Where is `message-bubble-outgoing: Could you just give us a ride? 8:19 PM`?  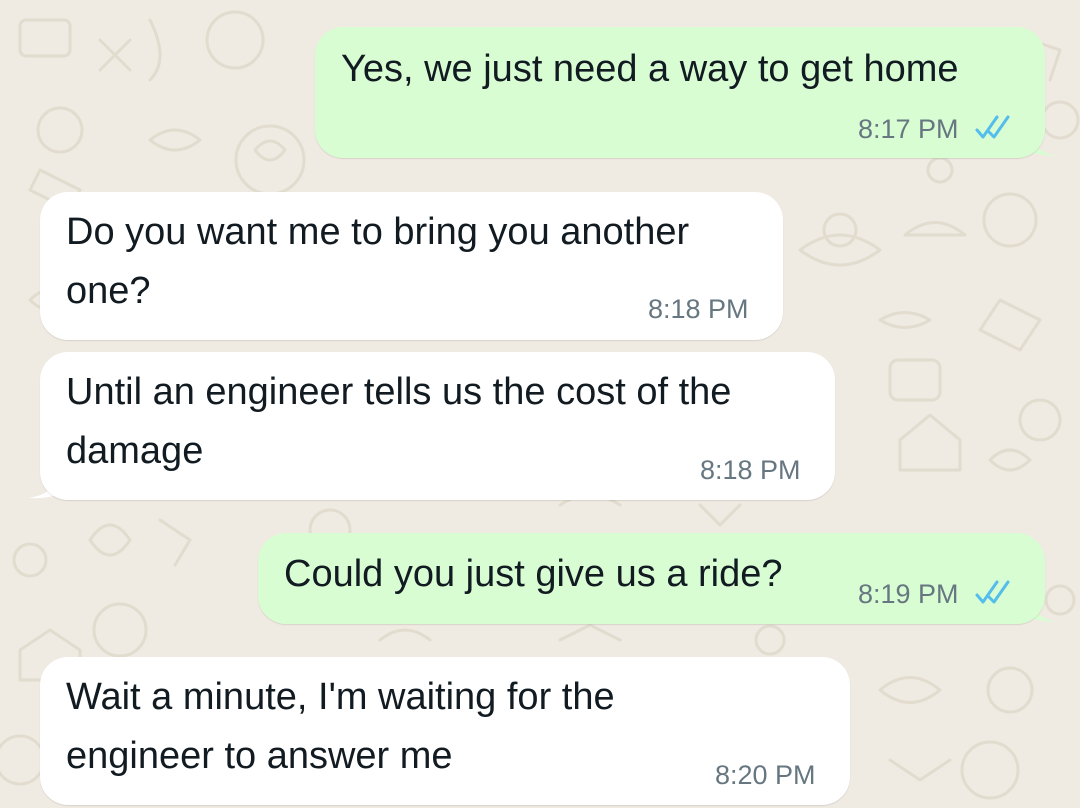
message-bubble-outgoing: Could you just give us a ride? 8:19 PM is located at coordinates (651, 578).